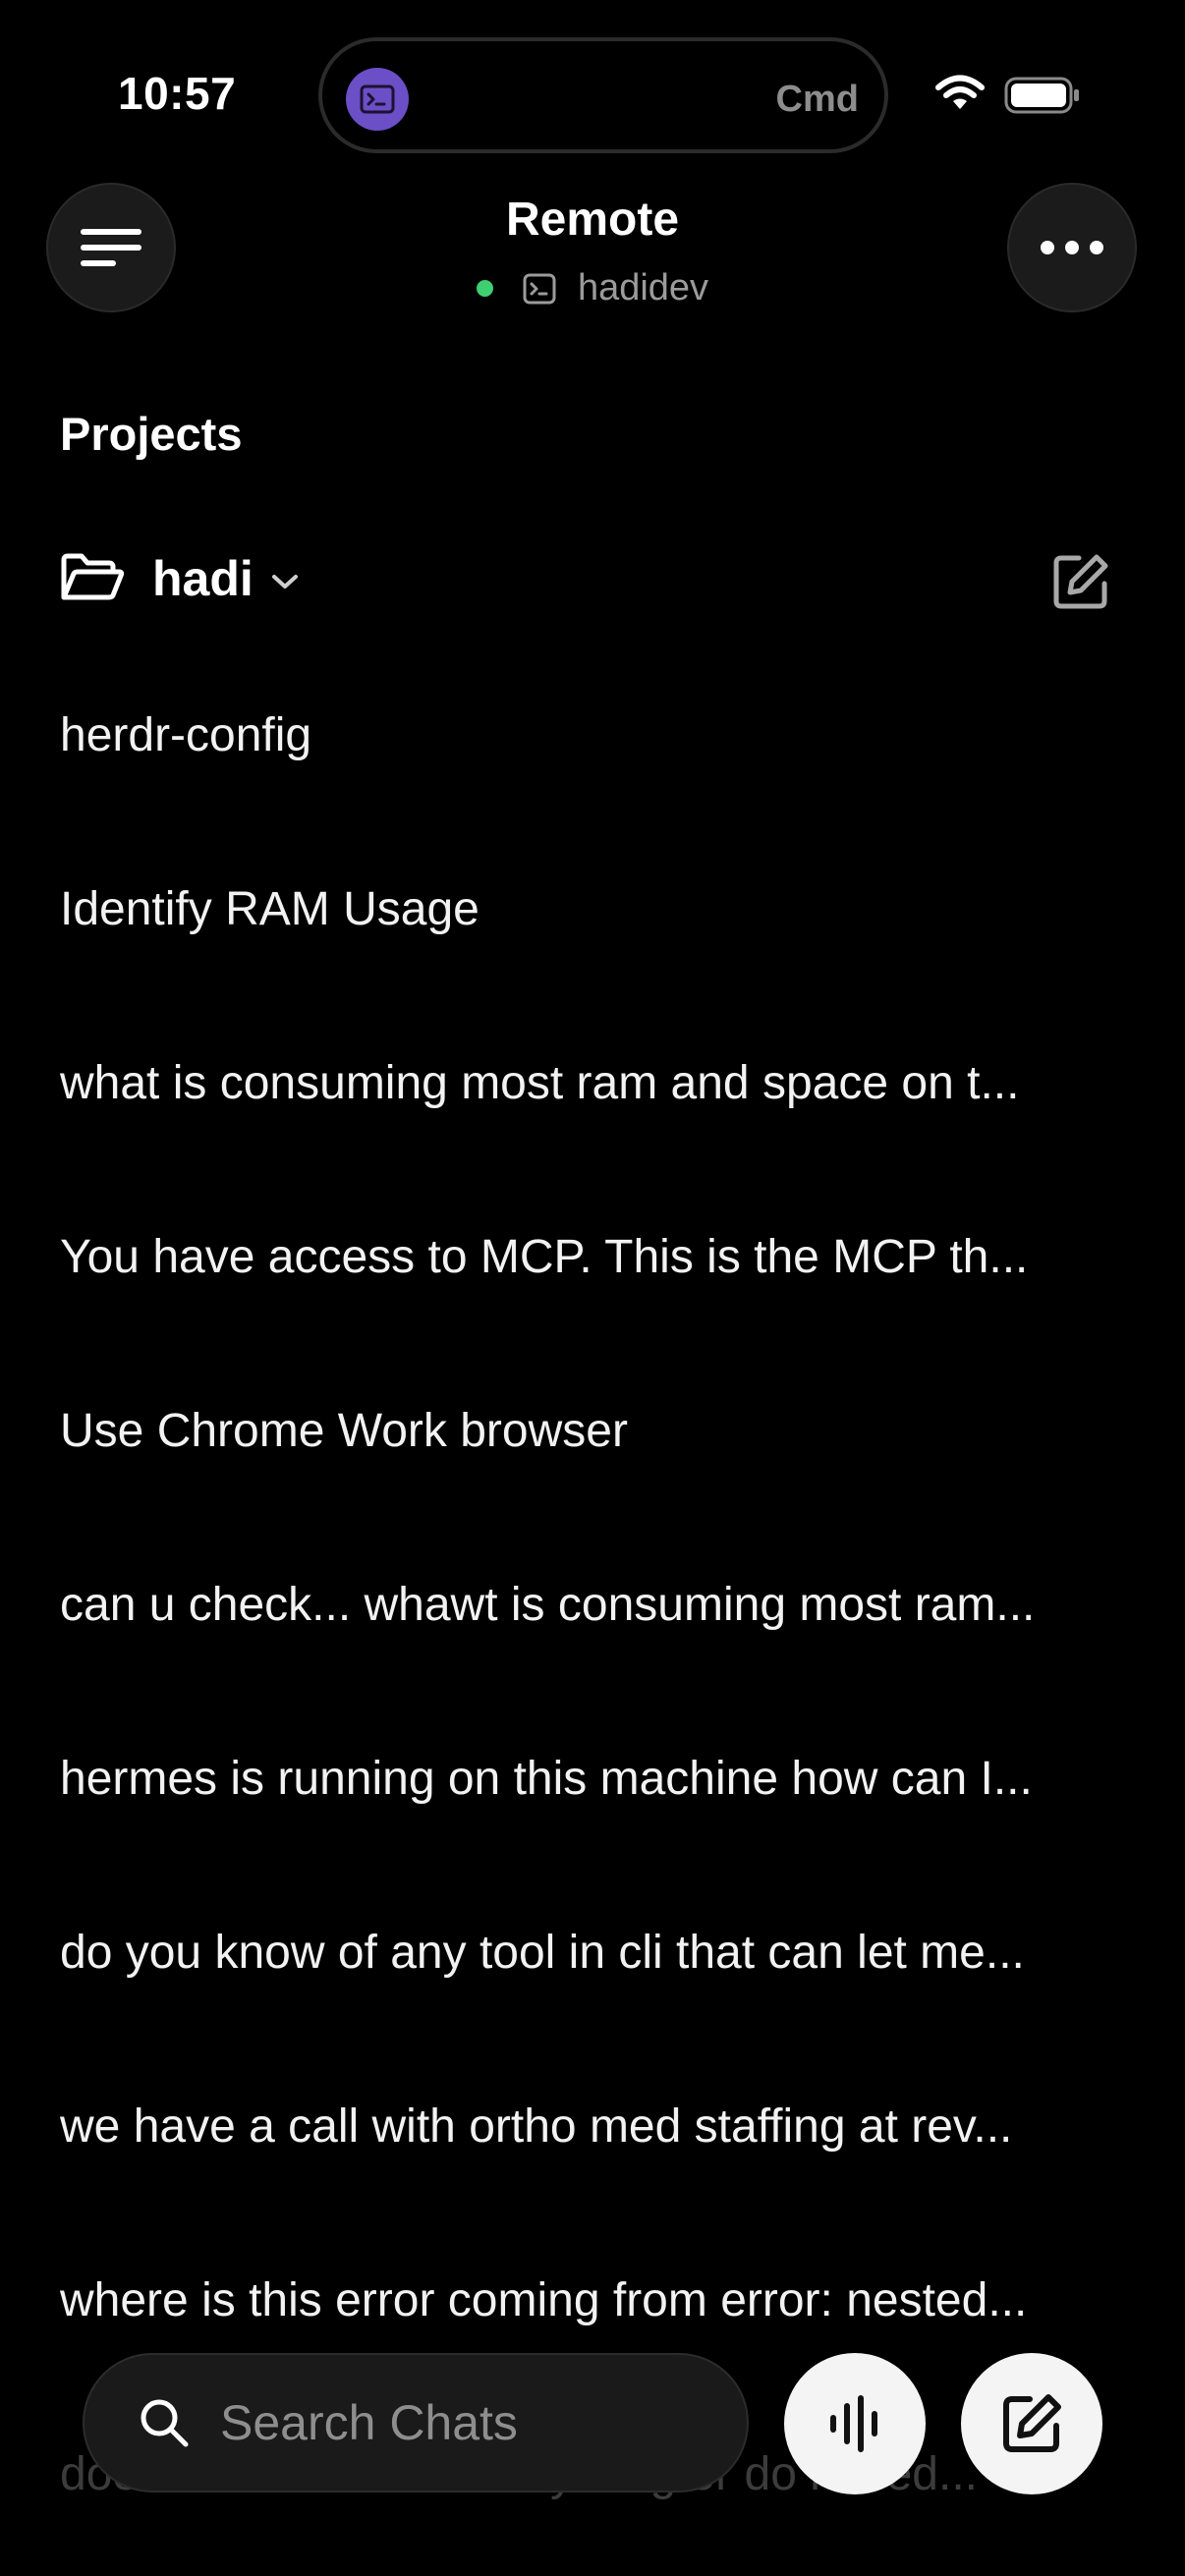  Describe the element at coordinates (378, 99) in the screenshot. I see `terminal-app-icon` at that location.